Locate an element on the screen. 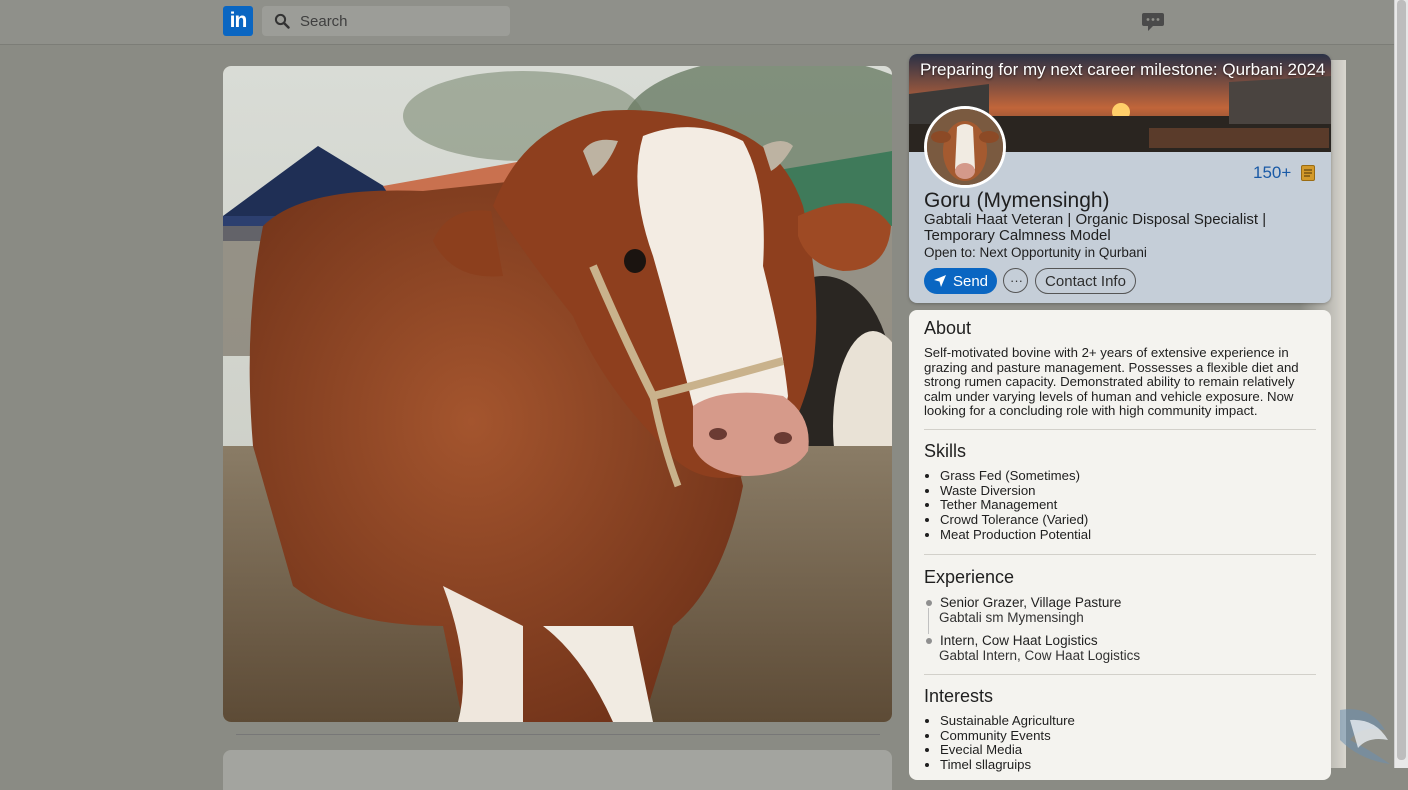 This screenshot has height=790, width=1408. connections-count: 150+ is located at coordinates (1272, 173).